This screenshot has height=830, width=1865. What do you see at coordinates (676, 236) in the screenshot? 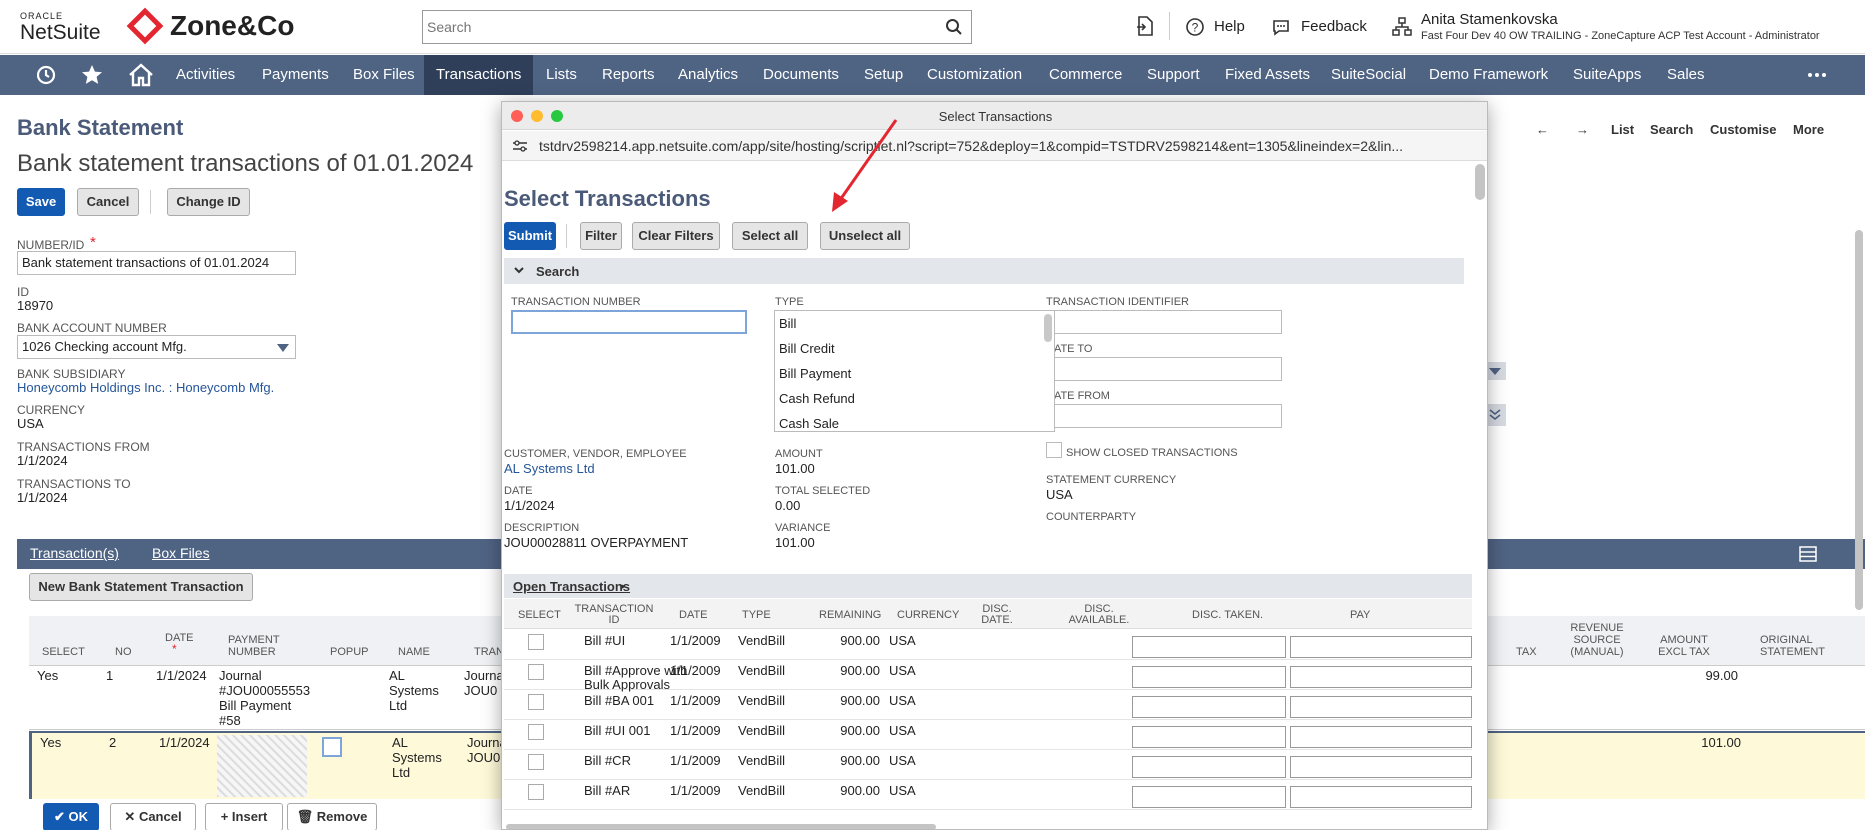
I see `clear-filters-button: Clear Filters` at bounding box center [676, 236].